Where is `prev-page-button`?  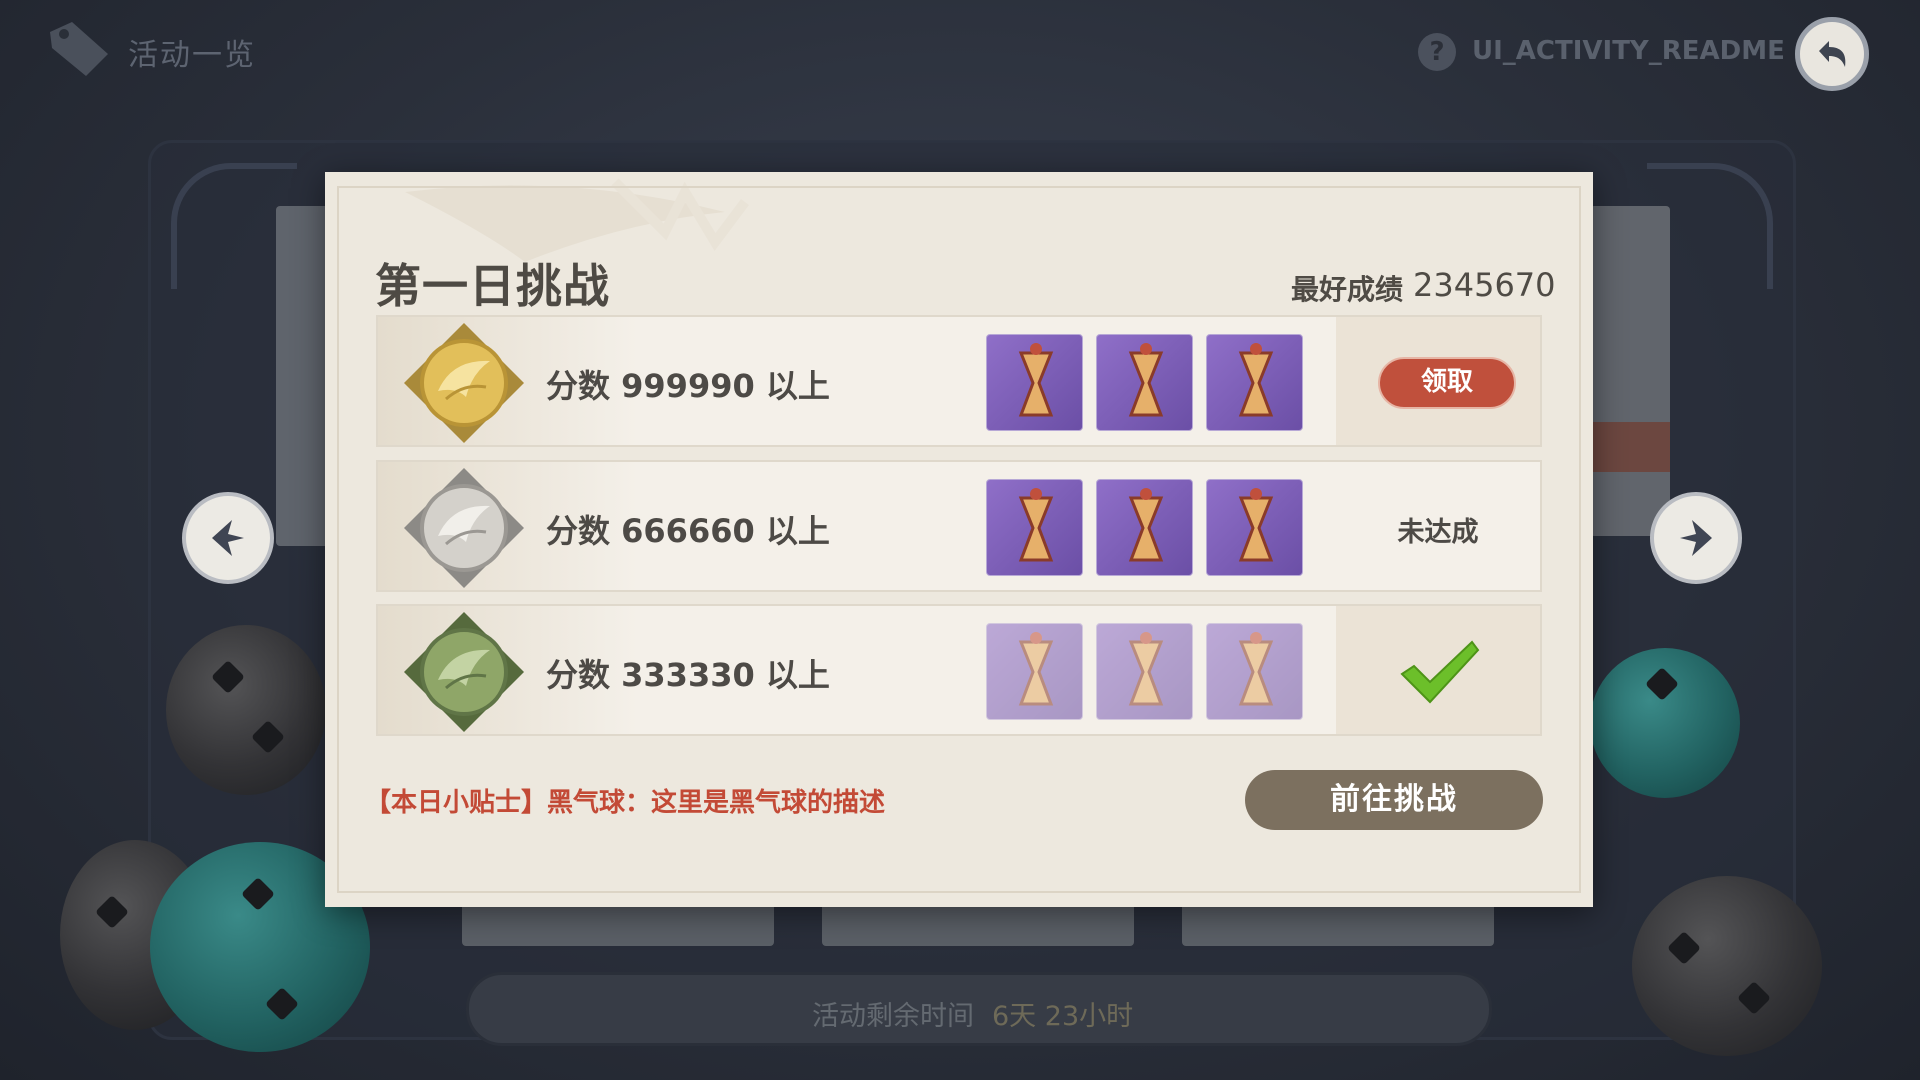 prev-page-button is located at coordinates (228, 538).